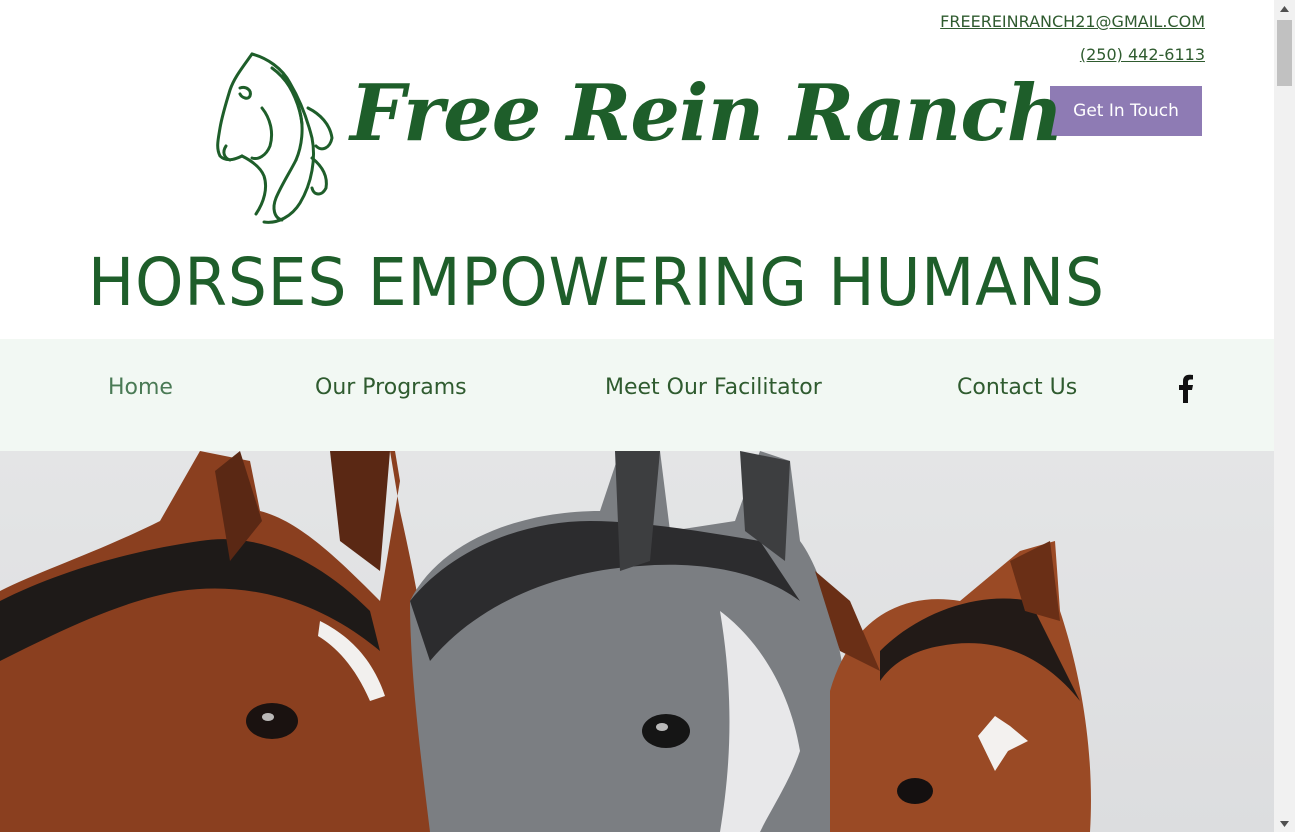 The height and width of the screenshot is (832, 1295). What do you see at coordinates (596, 282) in the screenshot?
I see `page-tagline: HORSES EMPOWERING HUMANS` at bounding box center [596, 282].